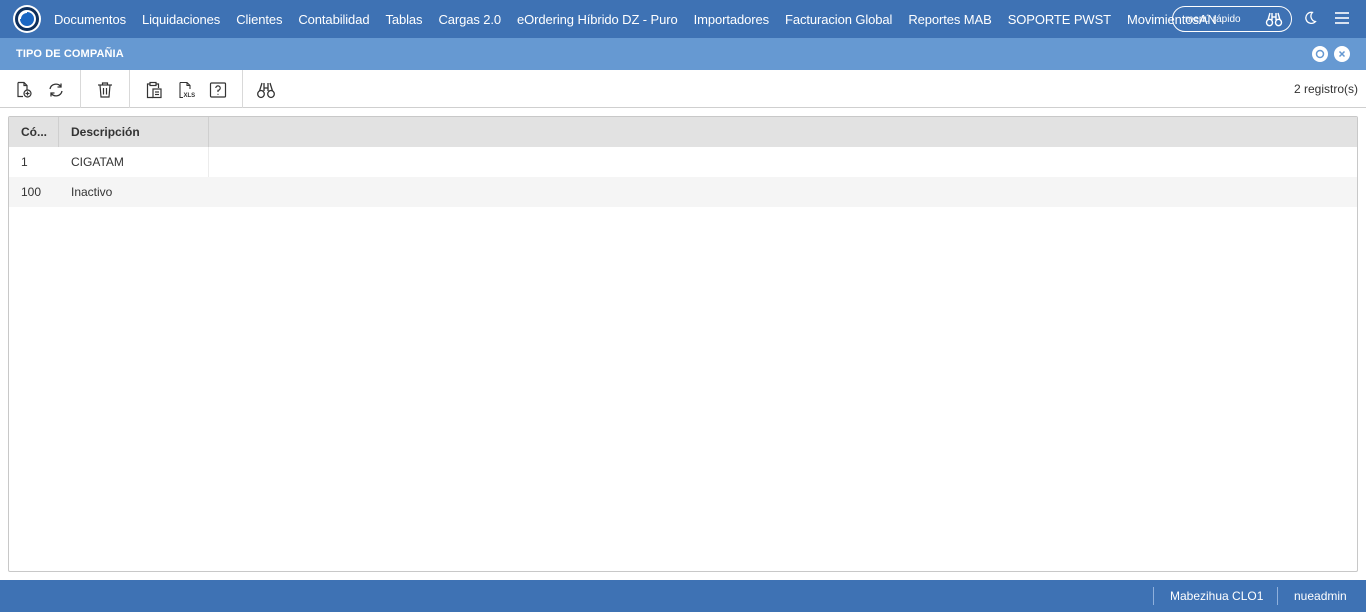 This screenshot has width=1366, height=612. What do you see at coordinates (24, 162) in the screenshot?
I see `cell-codigo: 1` at bounding box center [24, 162].